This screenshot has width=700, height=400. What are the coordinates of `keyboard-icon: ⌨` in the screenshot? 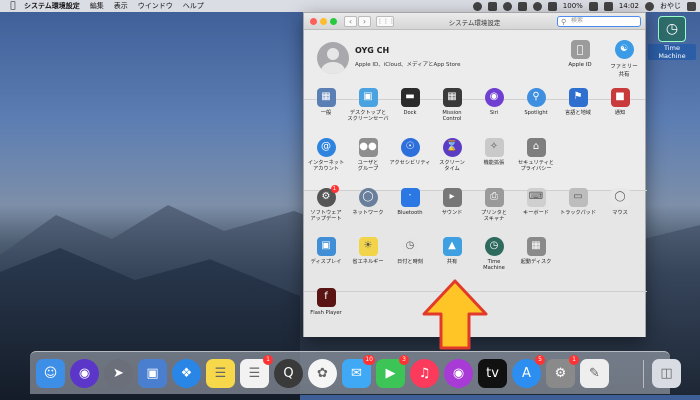 It's located at (536, 197).